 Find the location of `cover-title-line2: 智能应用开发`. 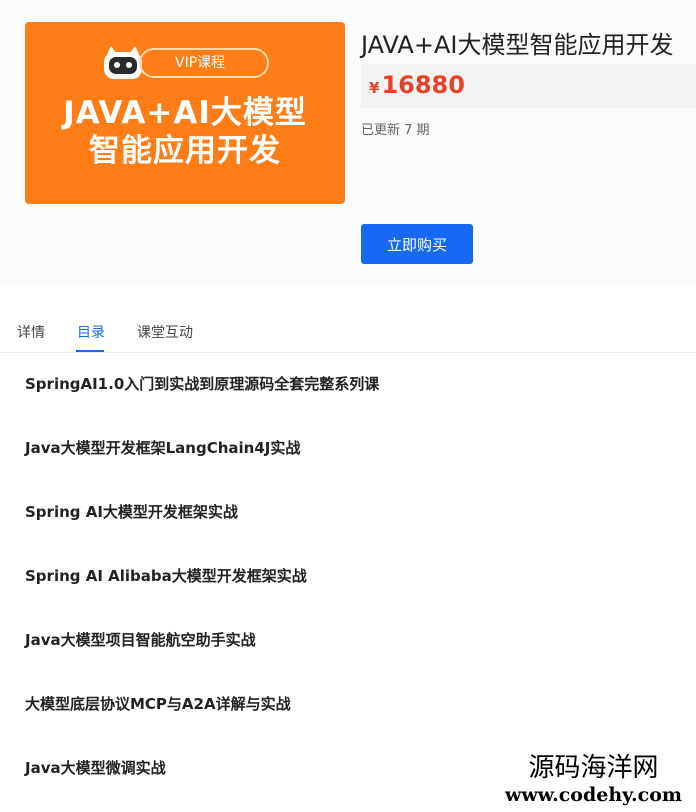

cover-title-line2: 智能应用开发 is located at coordinates (185, 151).